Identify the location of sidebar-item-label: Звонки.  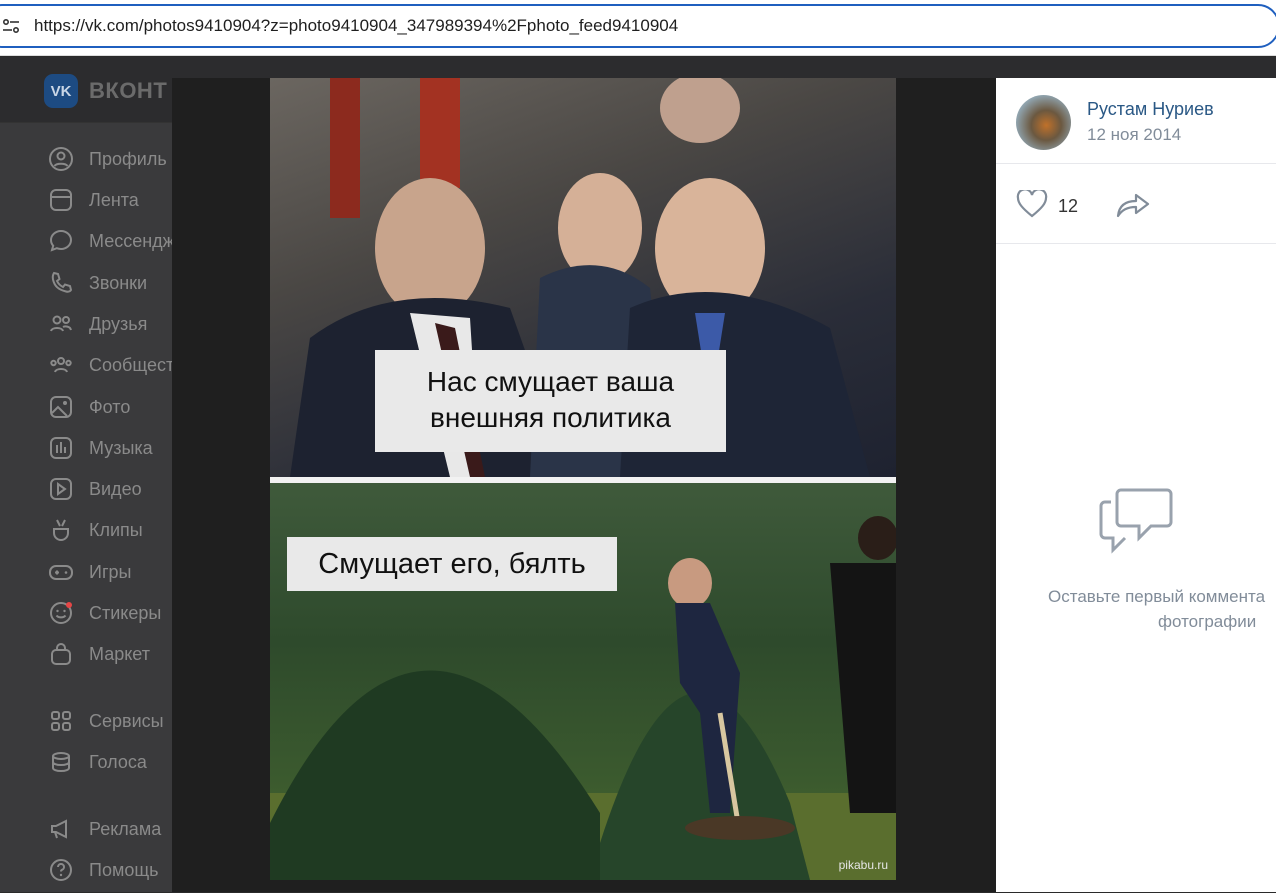
(118, 282).